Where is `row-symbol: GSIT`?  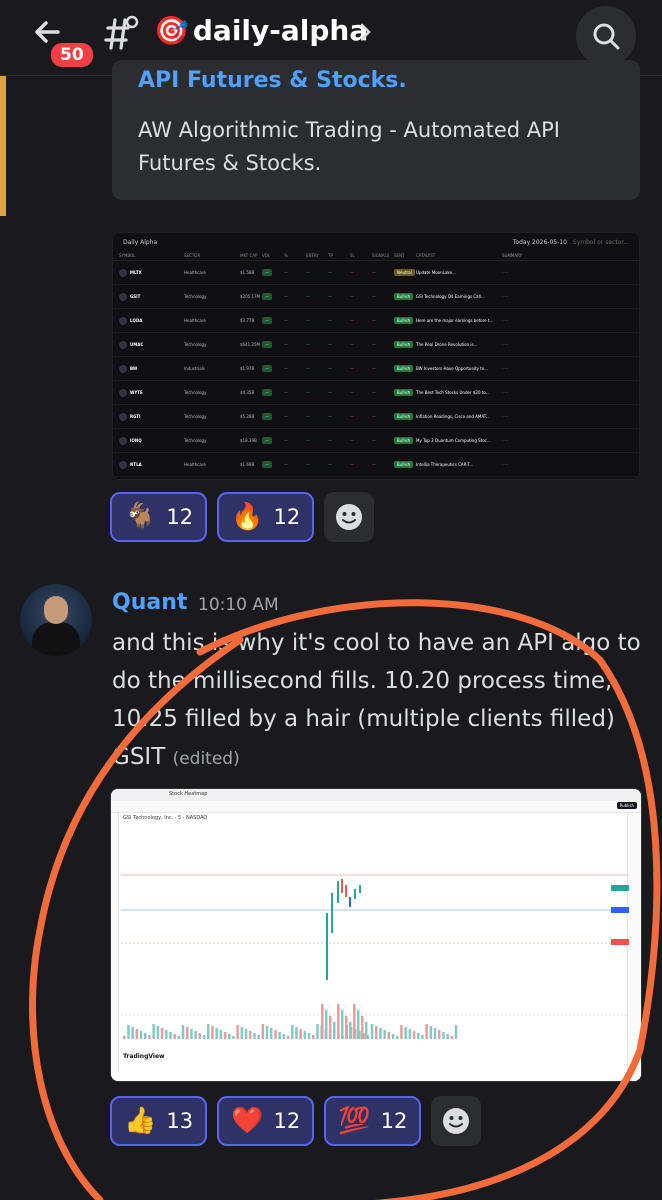
row-symbol: GSIT is located at coordinates (135, 296).